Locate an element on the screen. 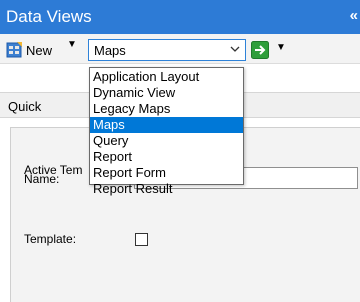 The height and width of the screenshot is (302, 360). panel-titlebar: Data Views « is located at coordinates (180, 17).